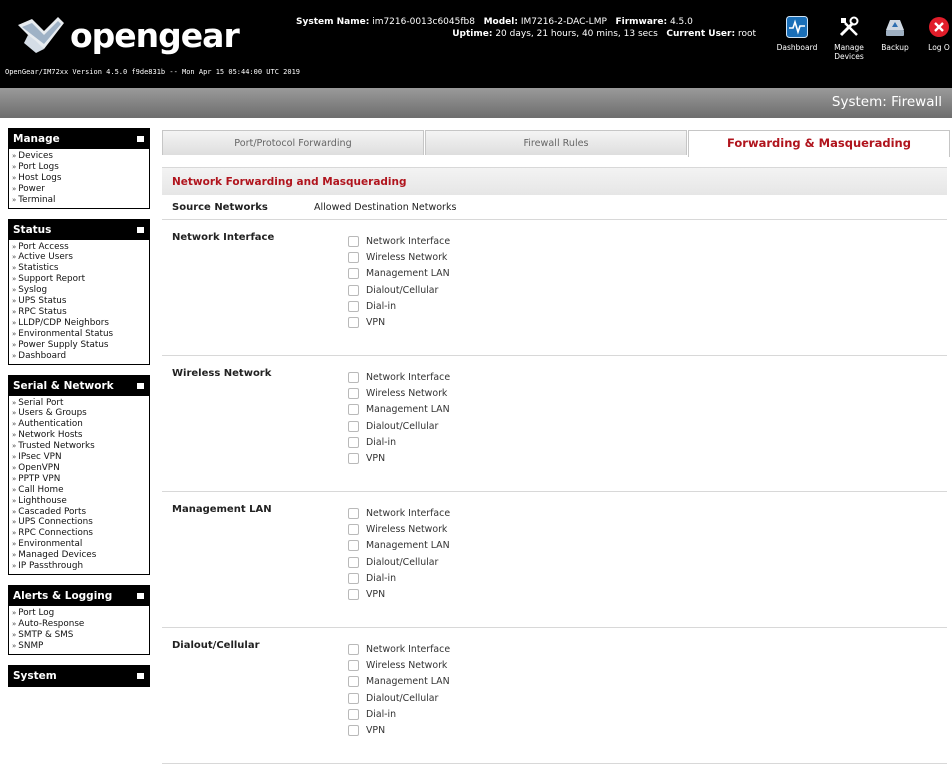 The width and height of the screenshot is (952, 769). Describe the element at coordinates (80, 189) in the screenshot. I see `sidebar-item-power: » Power` at that location.